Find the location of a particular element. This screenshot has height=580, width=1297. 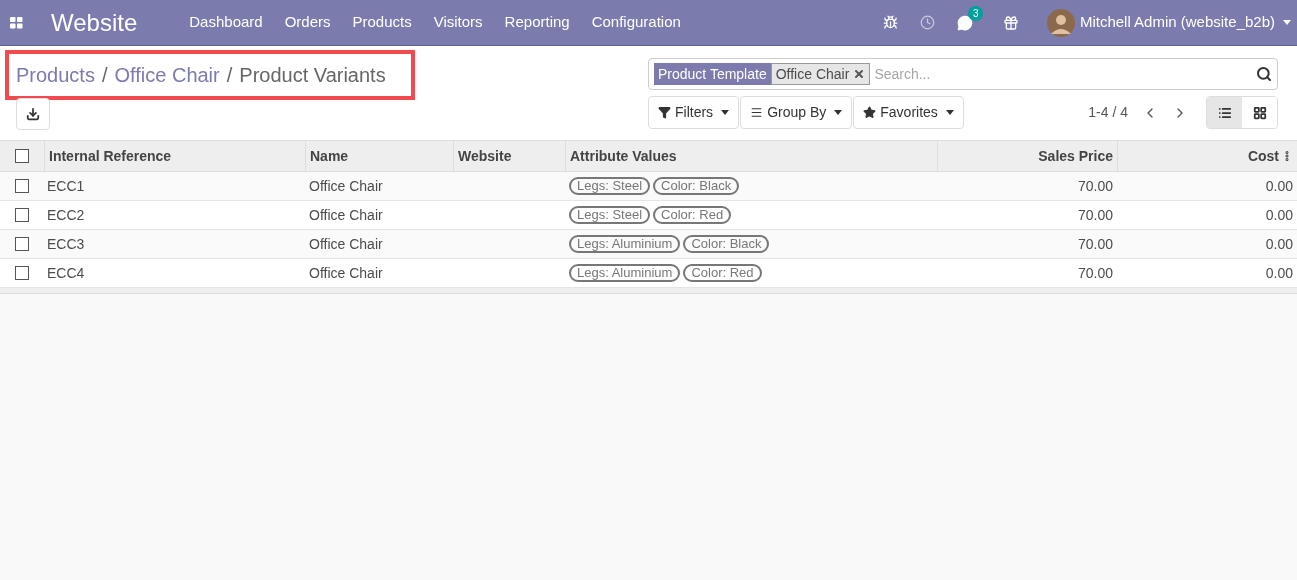

chat-icon is located at coordinates (964, 22).